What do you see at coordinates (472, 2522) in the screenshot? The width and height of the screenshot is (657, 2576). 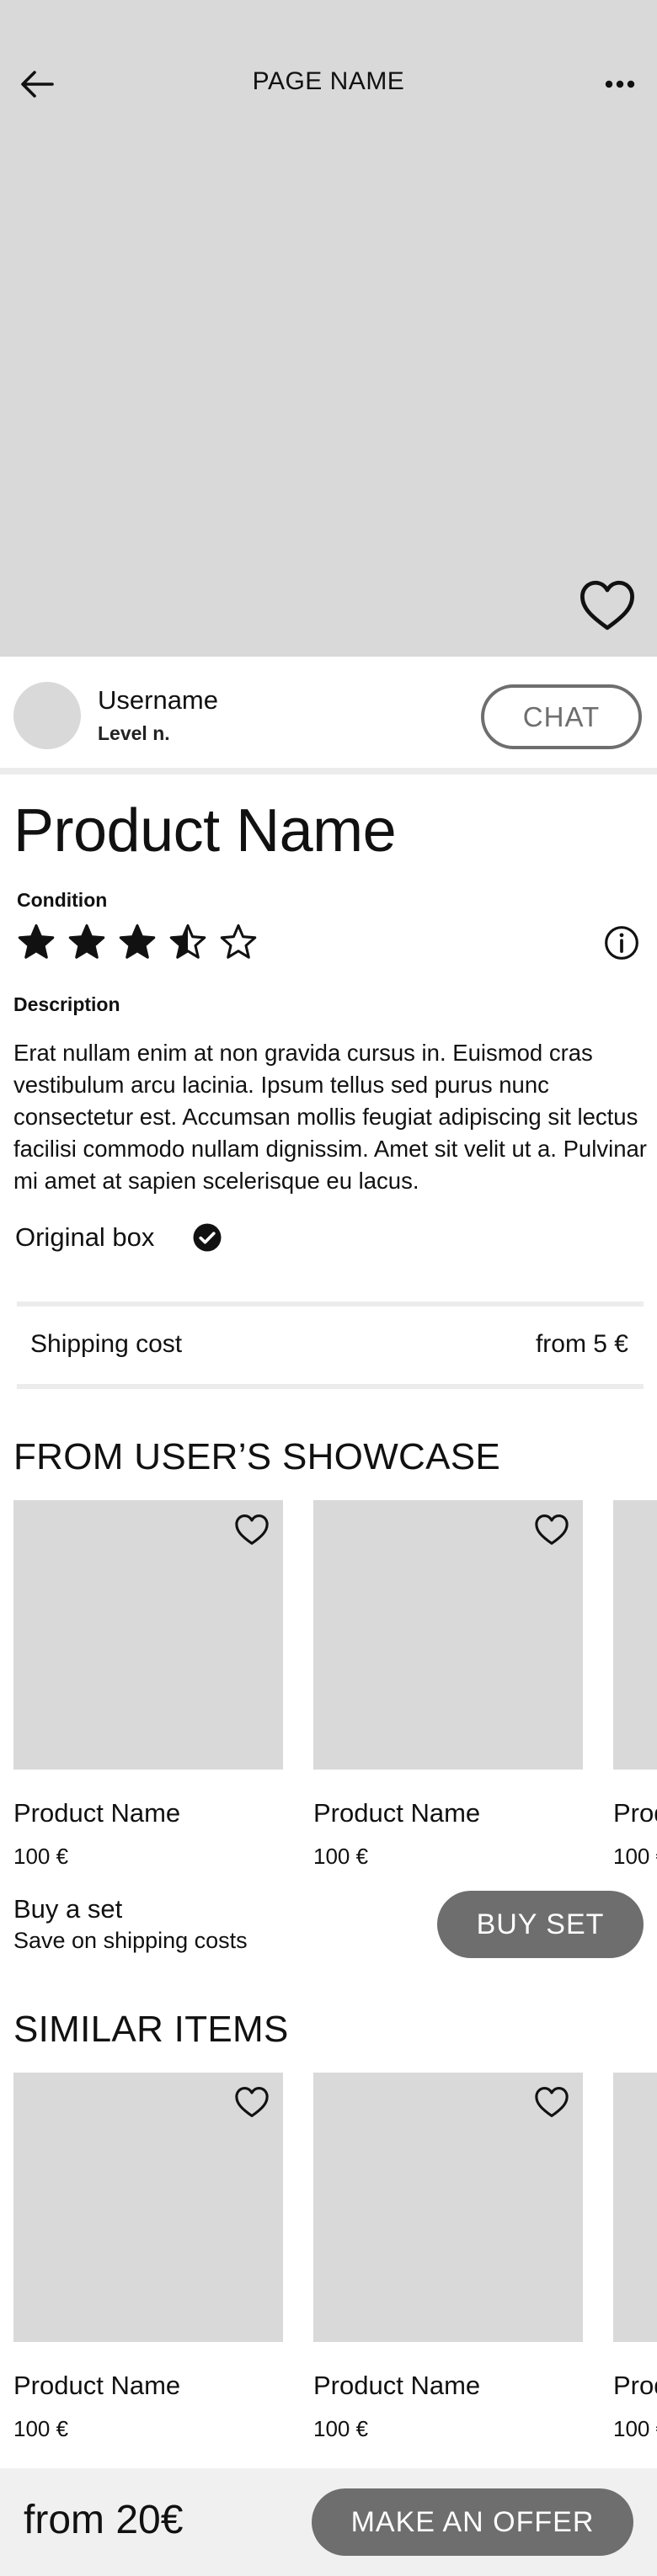 I see `make-offer-button: MAKE AN OFFER` at bounding box center [472, 2522].